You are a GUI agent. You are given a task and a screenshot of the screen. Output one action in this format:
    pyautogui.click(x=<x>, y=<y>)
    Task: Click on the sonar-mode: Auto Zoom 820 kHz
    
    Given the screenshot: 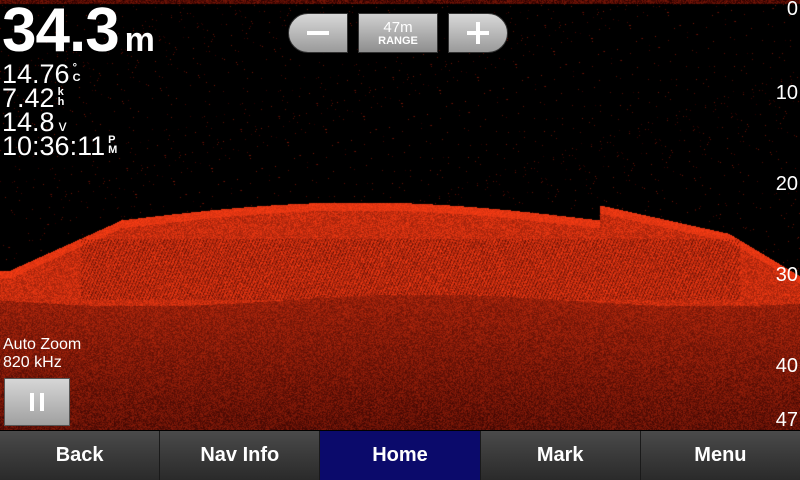 What is the action you would take?
    pyautogui.click(x=42, y=354)
    